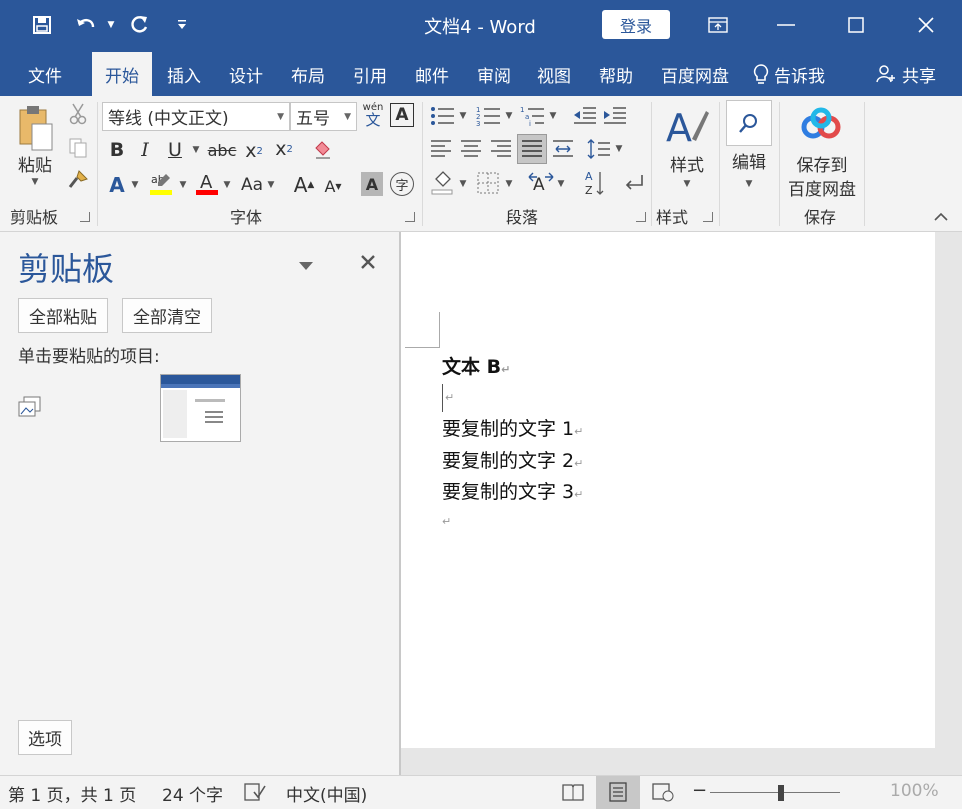 The height and width of the screenshot is (809, 962). Describe the element at coordinates (443, 182) in the screenshot. I see `shading-icon` at that location.